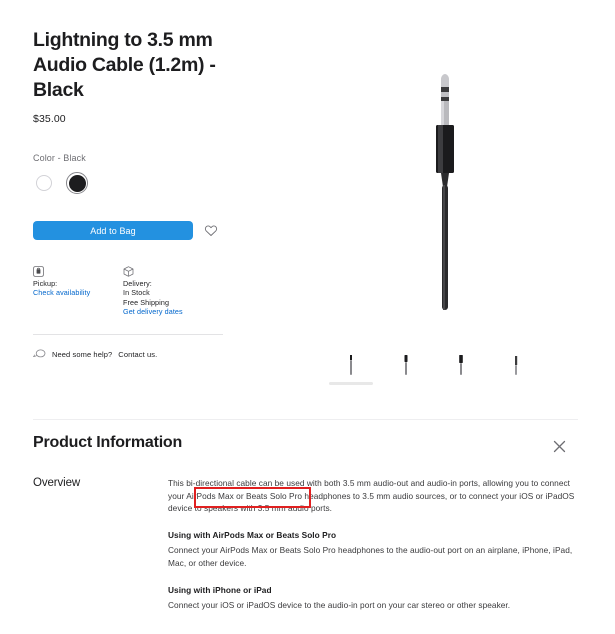 The width and height of the screenshot is (615, 634). I want to click on get-delivery-dates-link: Get delivery dates, so click(153, 311).